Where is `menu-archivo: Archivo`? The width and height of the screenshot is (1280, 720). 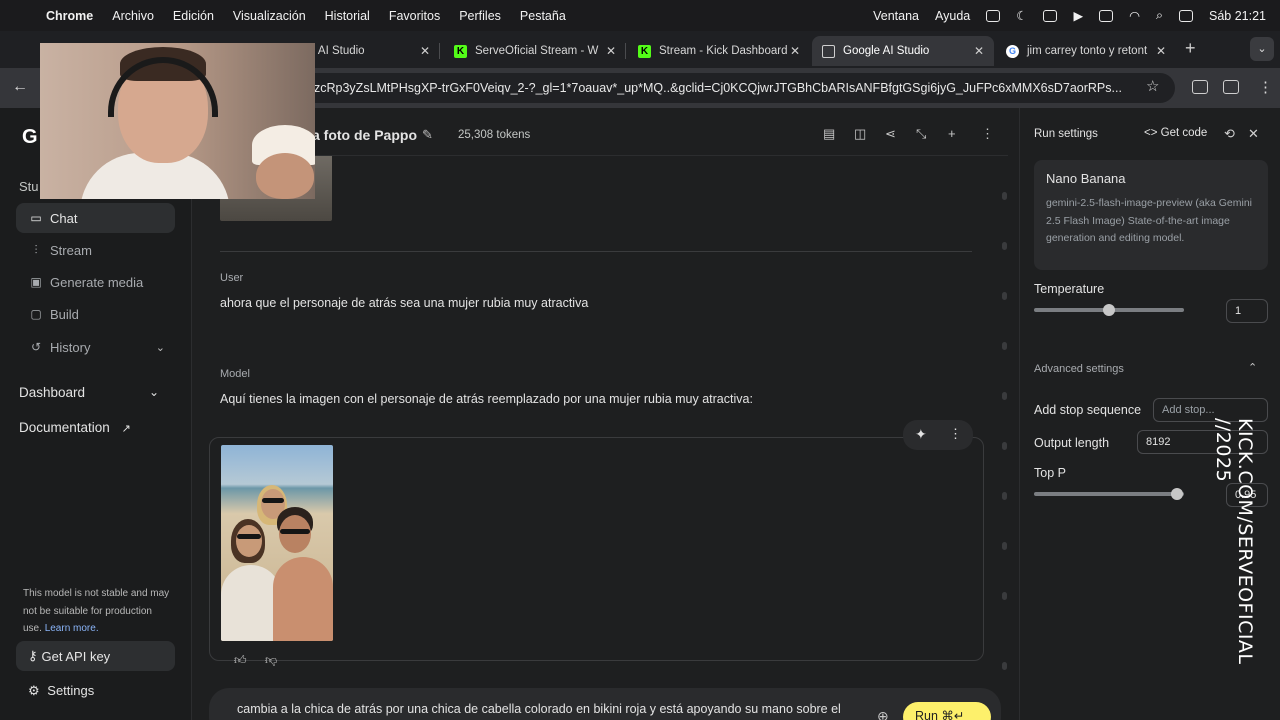
menu-archivo: Archivo is located at coordinates (133, 16).